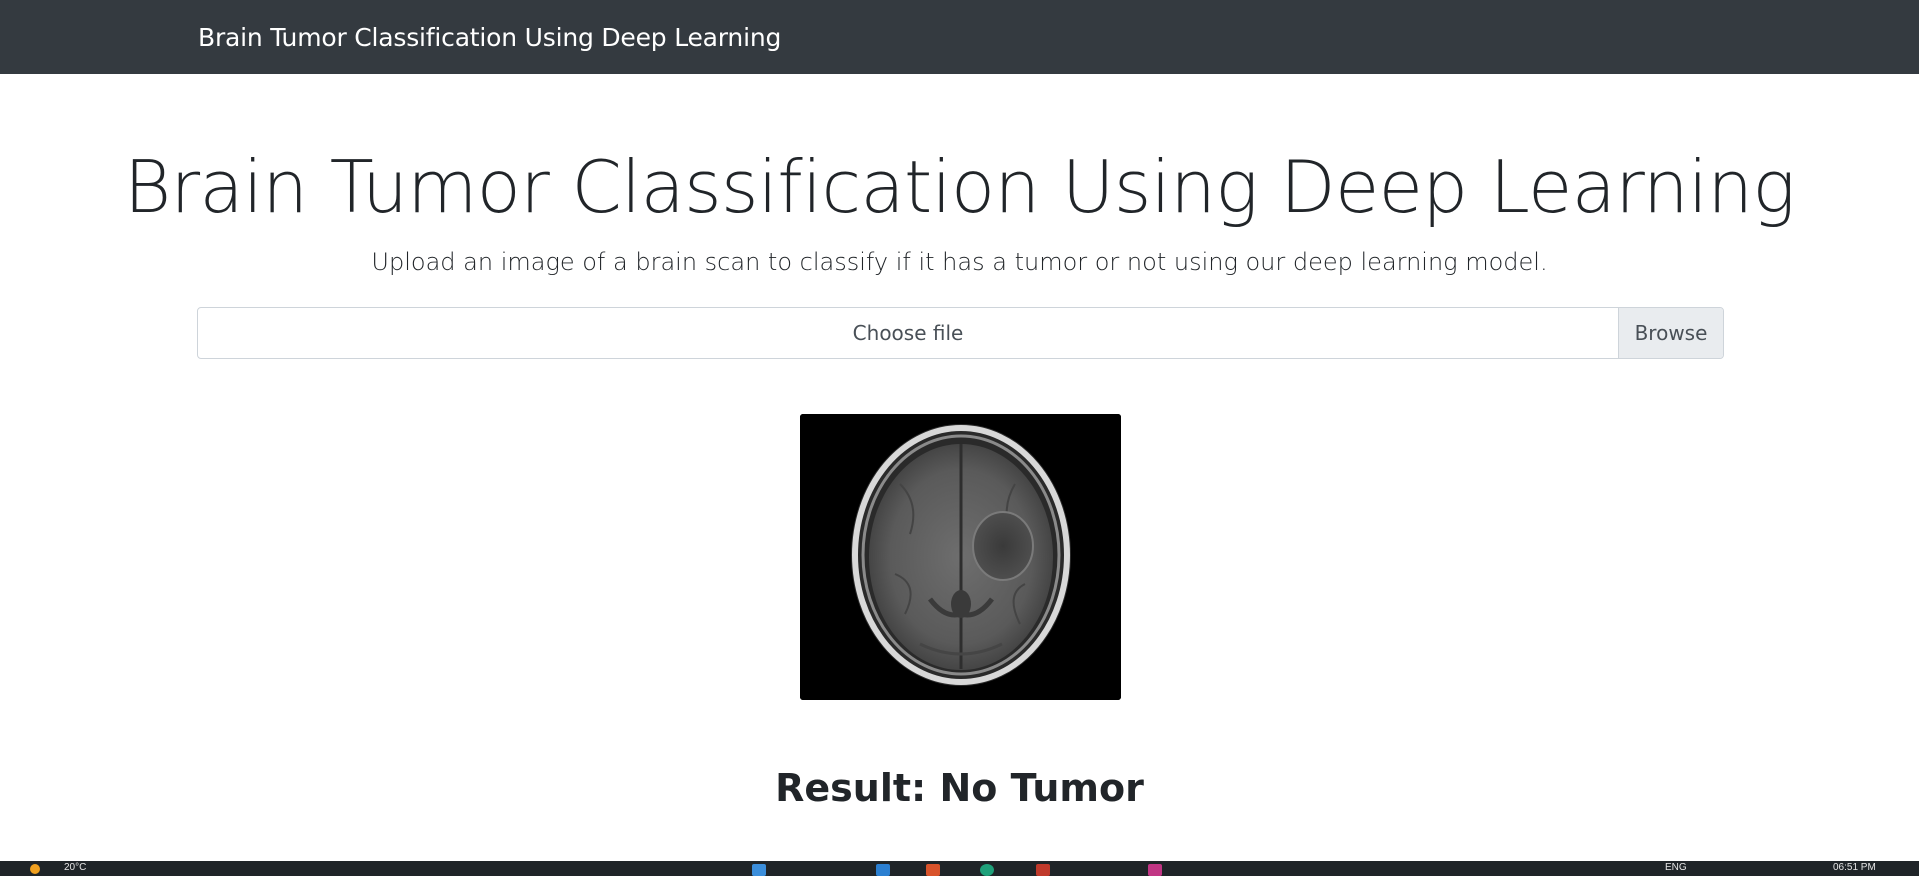 This screenshot has width=1919, height=876. What do you see at coordinates (75, 867) in the screenshot?
I see `taskbar-weather: 20°C` at bounding box center [75, 867].